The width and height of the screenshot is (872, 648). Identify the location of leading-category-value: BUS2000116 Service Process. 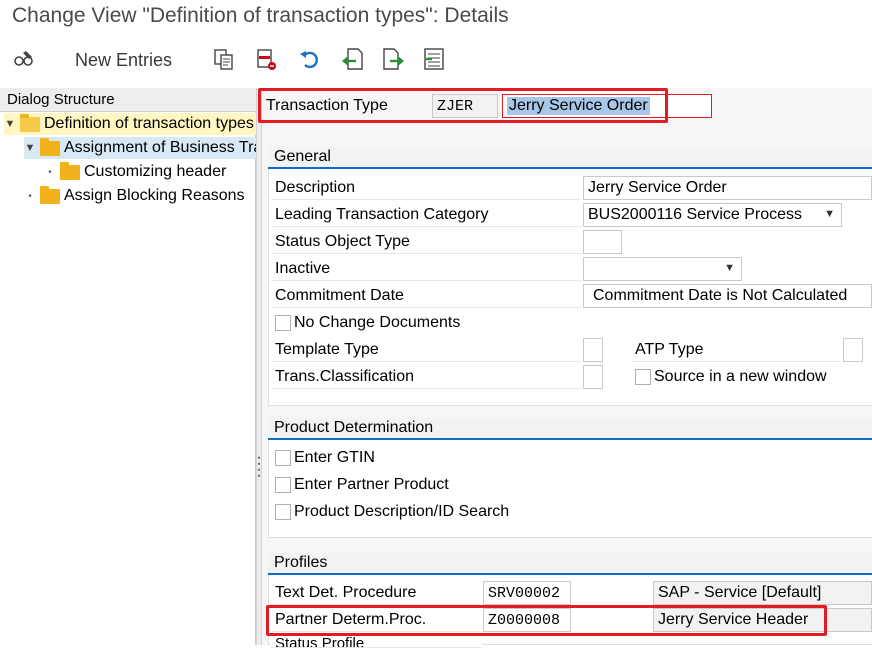
(695, 214).